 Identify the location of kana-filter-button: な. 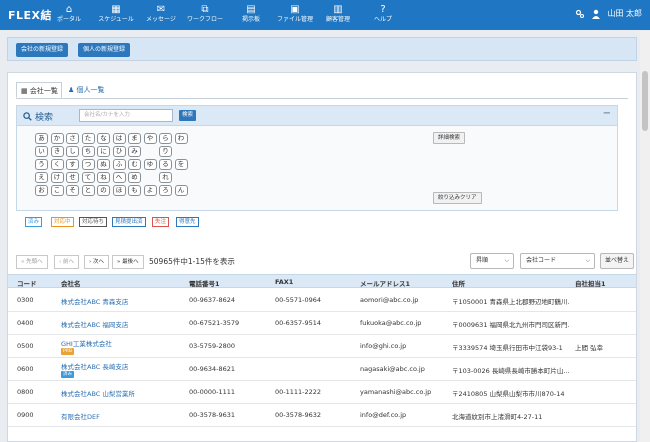
(103, 138).